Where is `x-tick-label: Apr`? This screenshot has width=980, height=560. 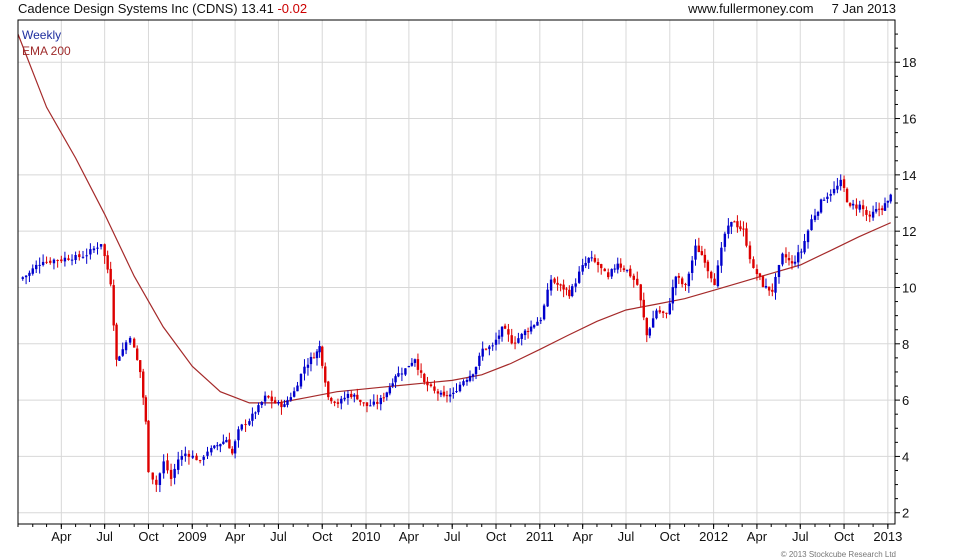 x-tick-label: Apr is located at coordinates (61, 536).